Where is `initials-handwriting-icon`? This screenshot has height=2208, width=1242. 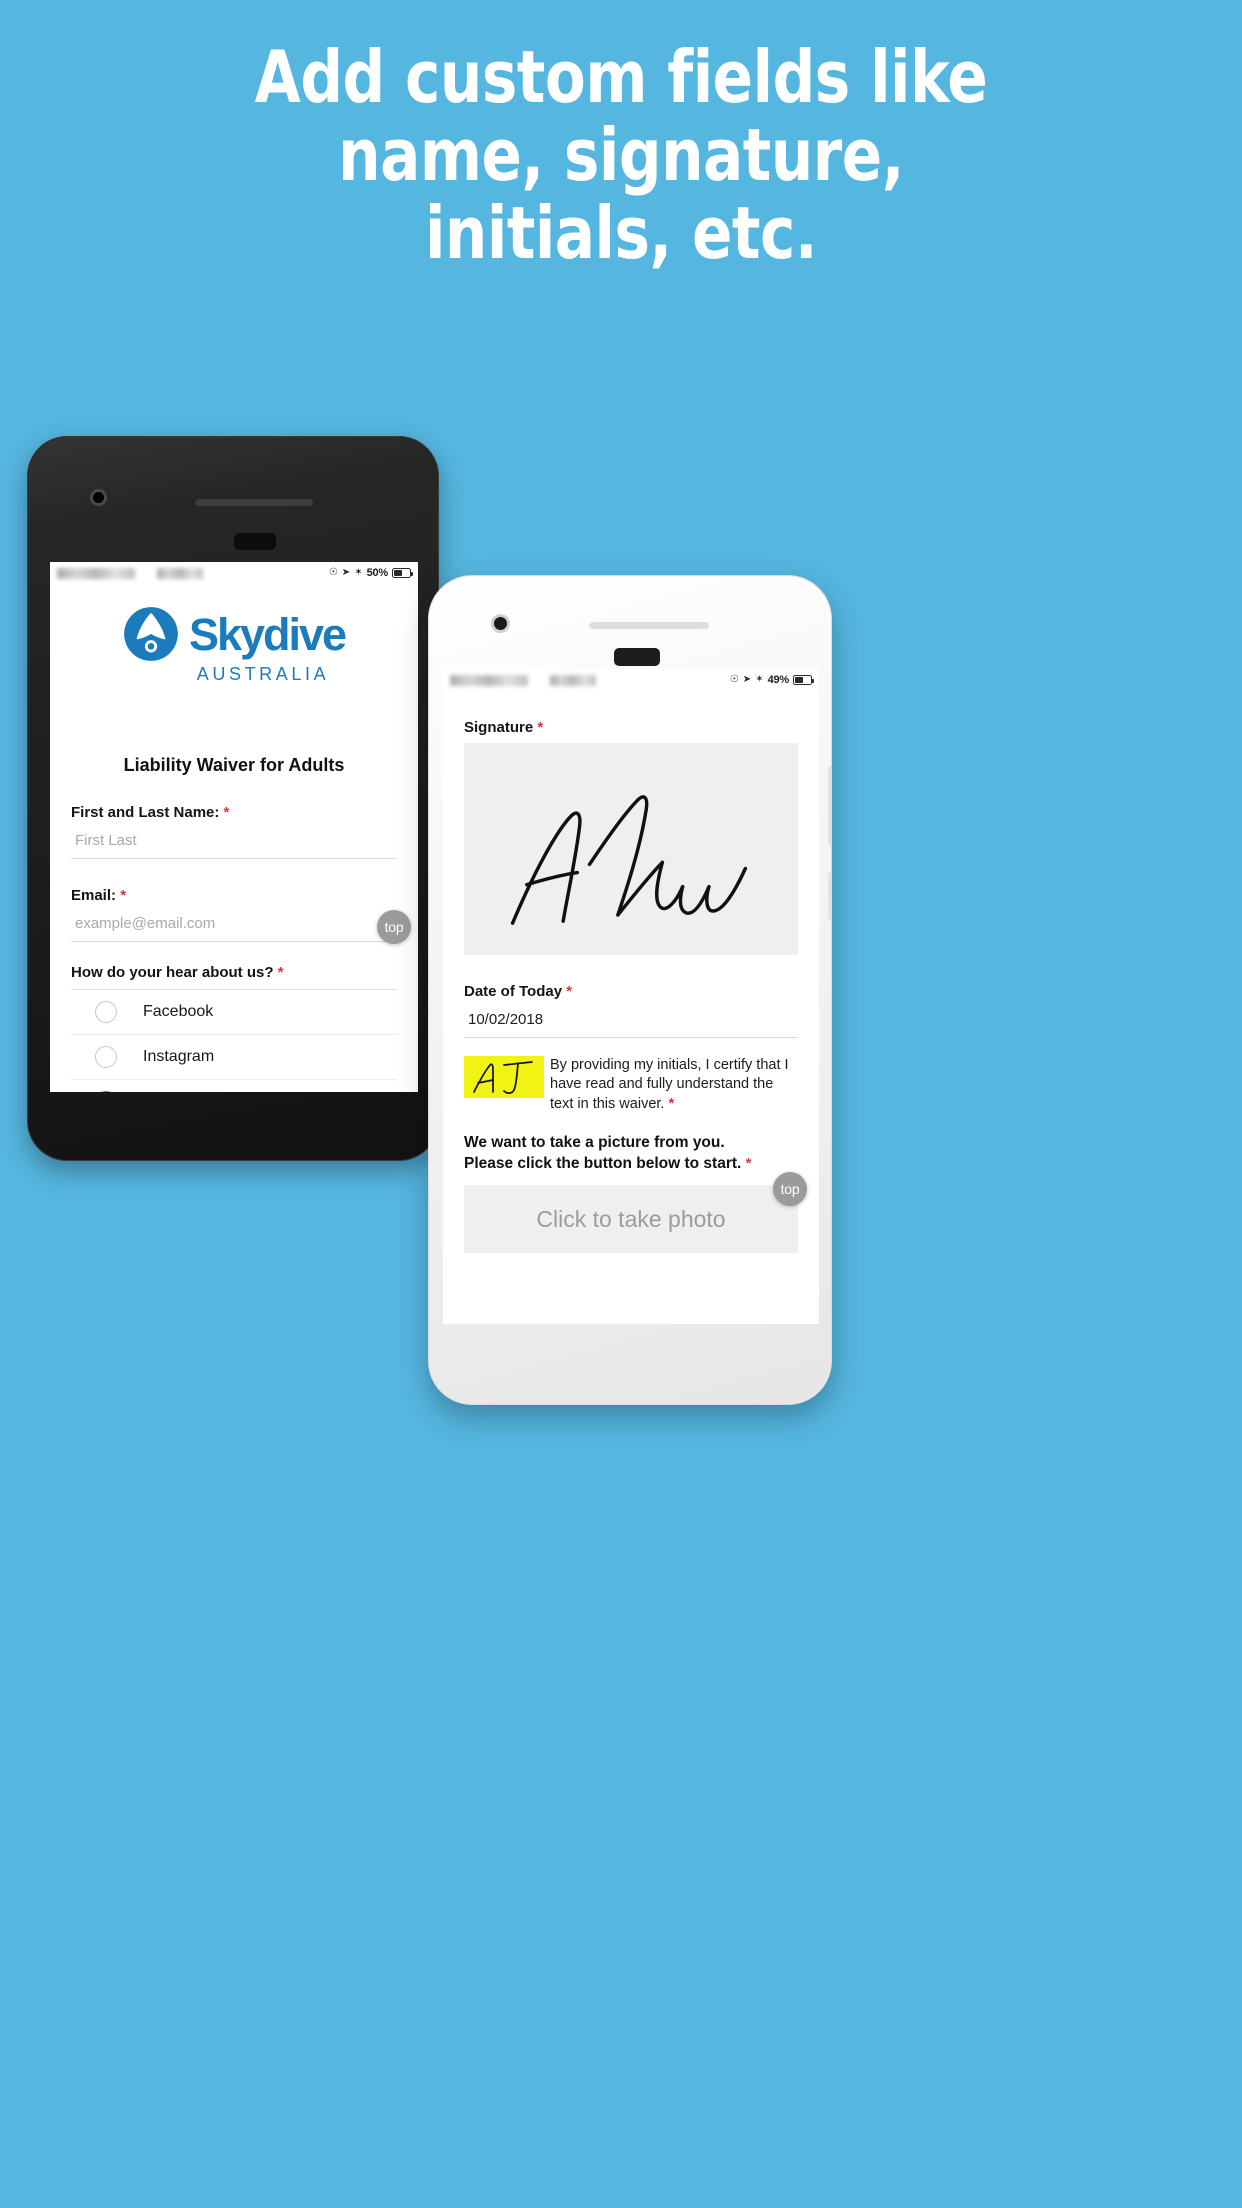
initials-handwriting-icon is located at coordinates (503, 1077).